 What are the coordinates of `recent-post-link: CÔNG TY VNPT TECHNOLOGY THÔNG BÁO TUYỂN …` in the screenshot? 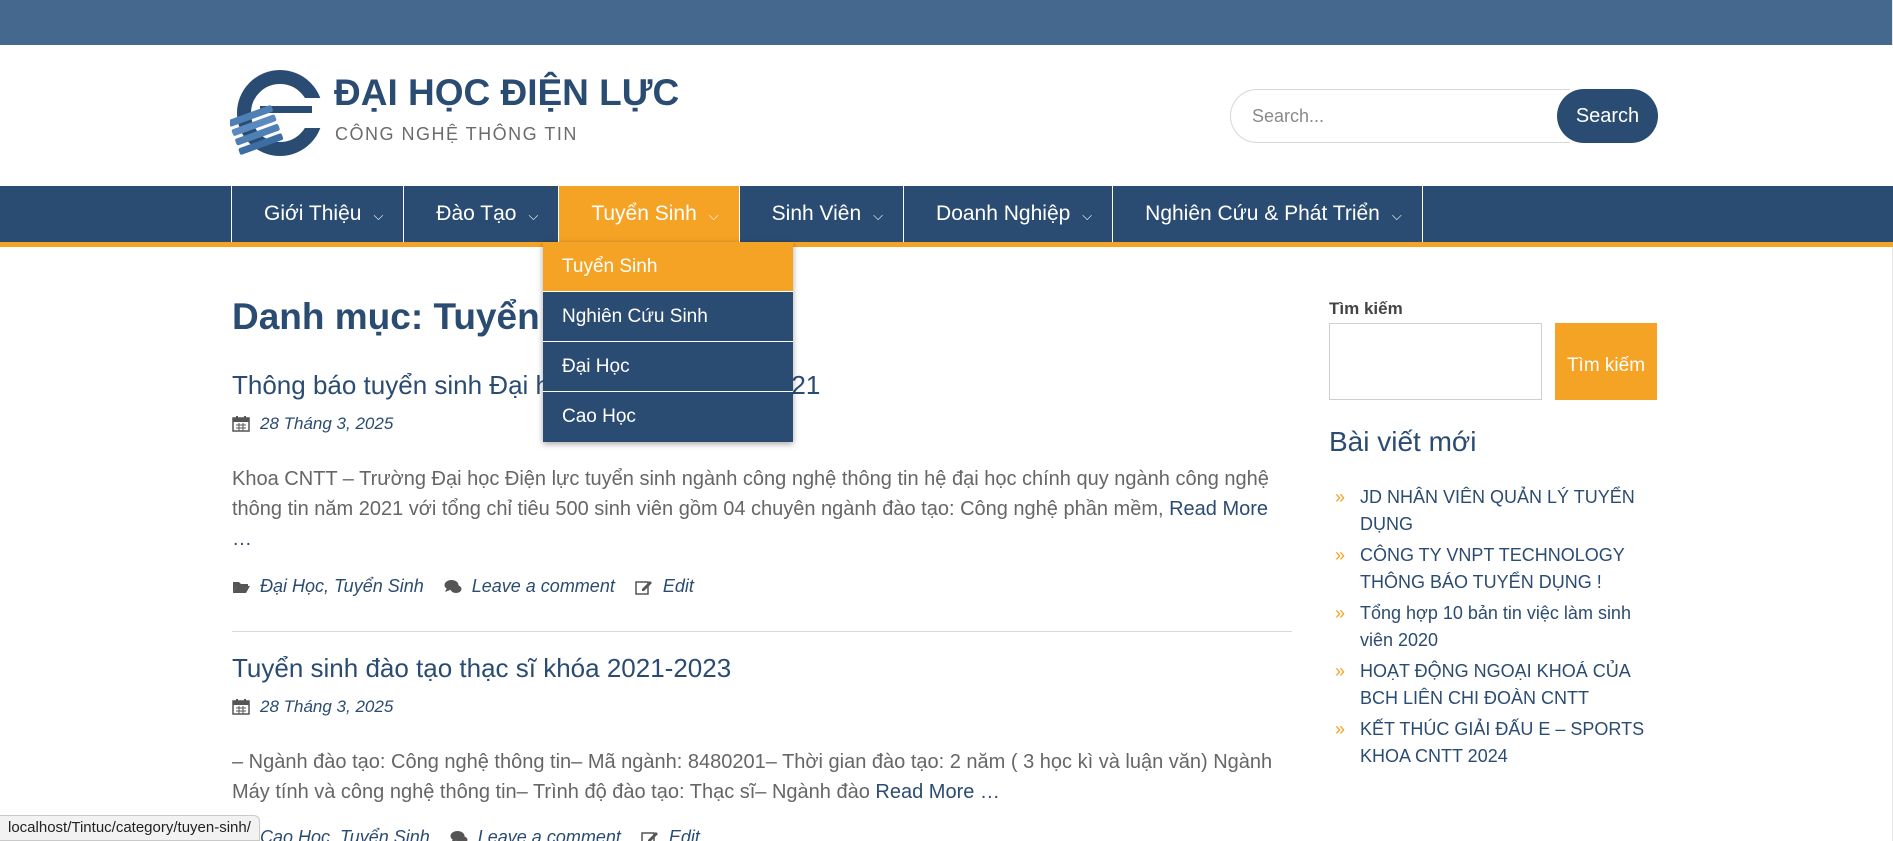 It's located at (1512, 569).